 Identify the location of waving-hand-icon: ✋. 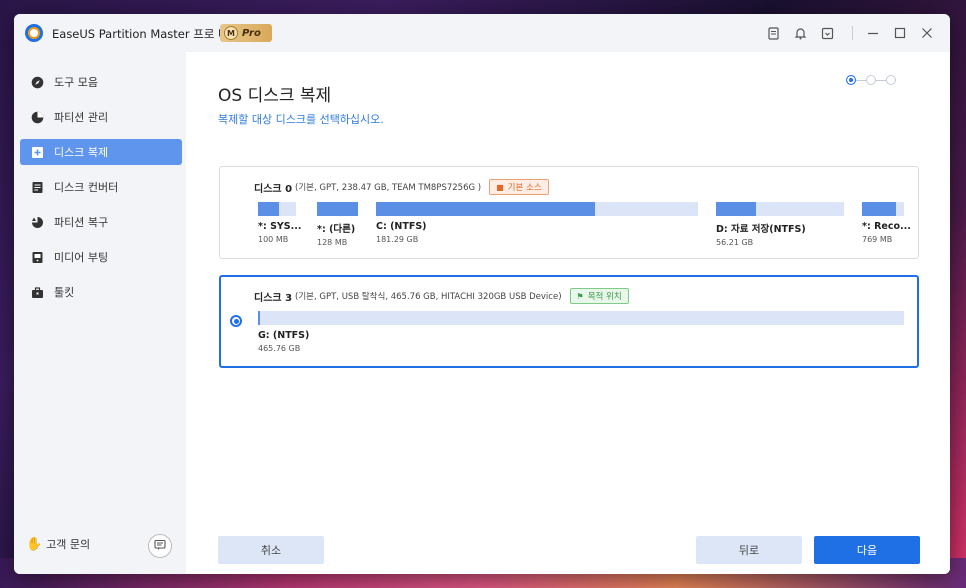
(34, 544).